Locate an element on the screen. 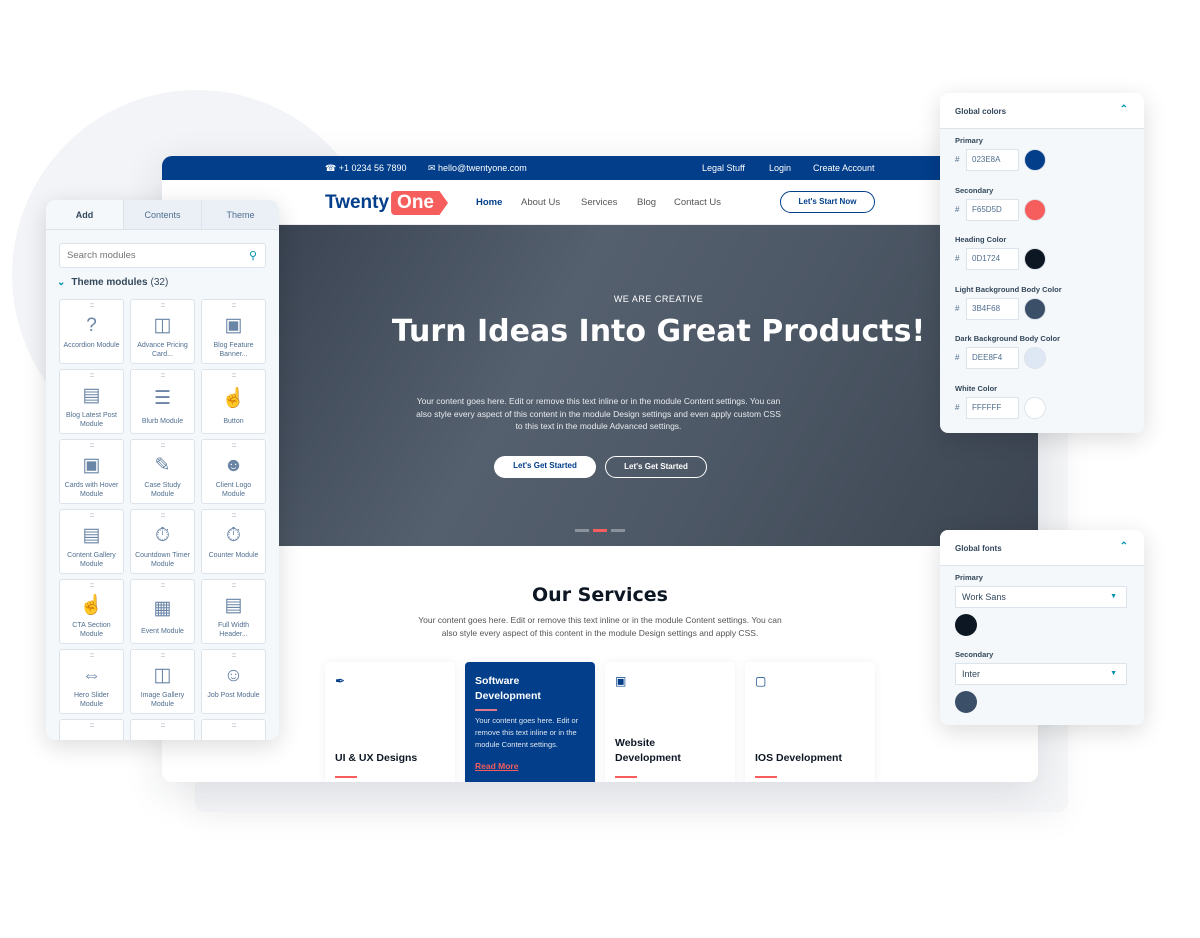 The height and width of the screenshot is (938, 1200). nav-home: Home is located at coordinates (489, 202).